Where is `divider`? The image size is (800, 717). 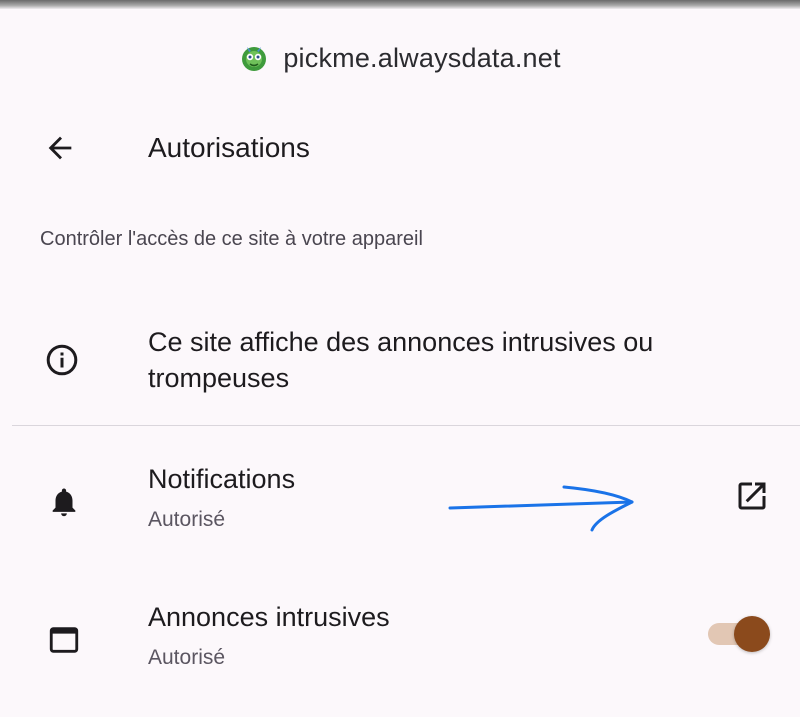 divider is located at coordinates (406, 425).